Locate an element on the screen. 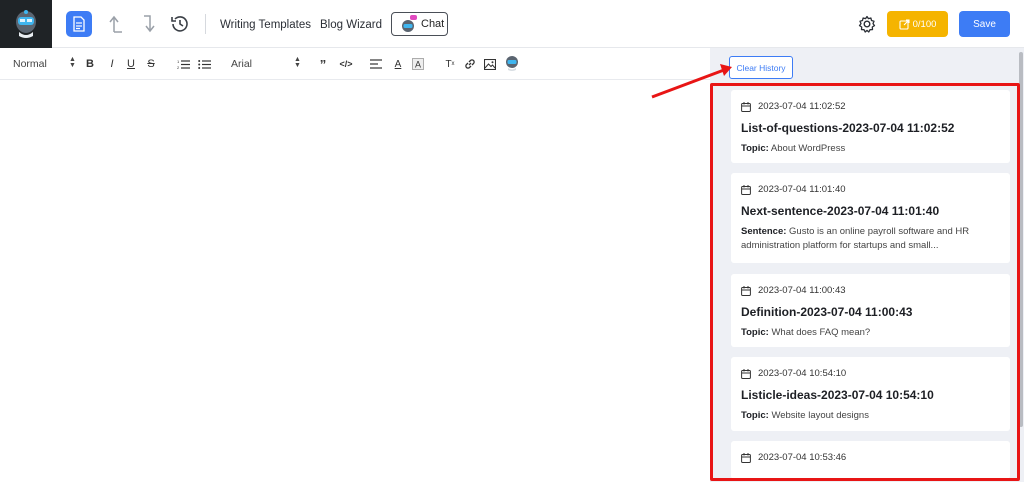 This screenshot has width=1024, height=482. strikethrough-button: S is located at coordinates (151, 64).